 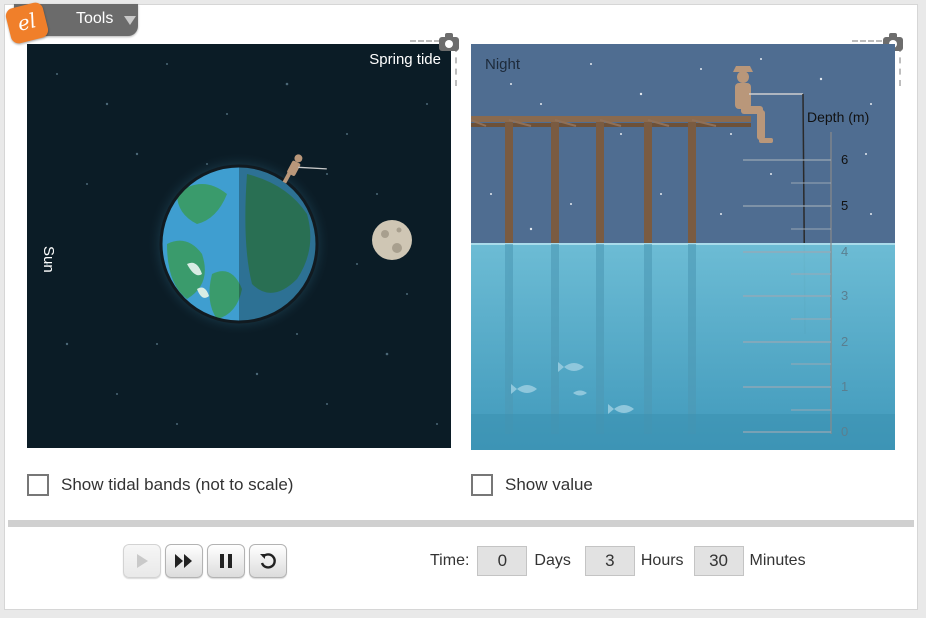 I want to click on play-button, so click(x=142, y=561).